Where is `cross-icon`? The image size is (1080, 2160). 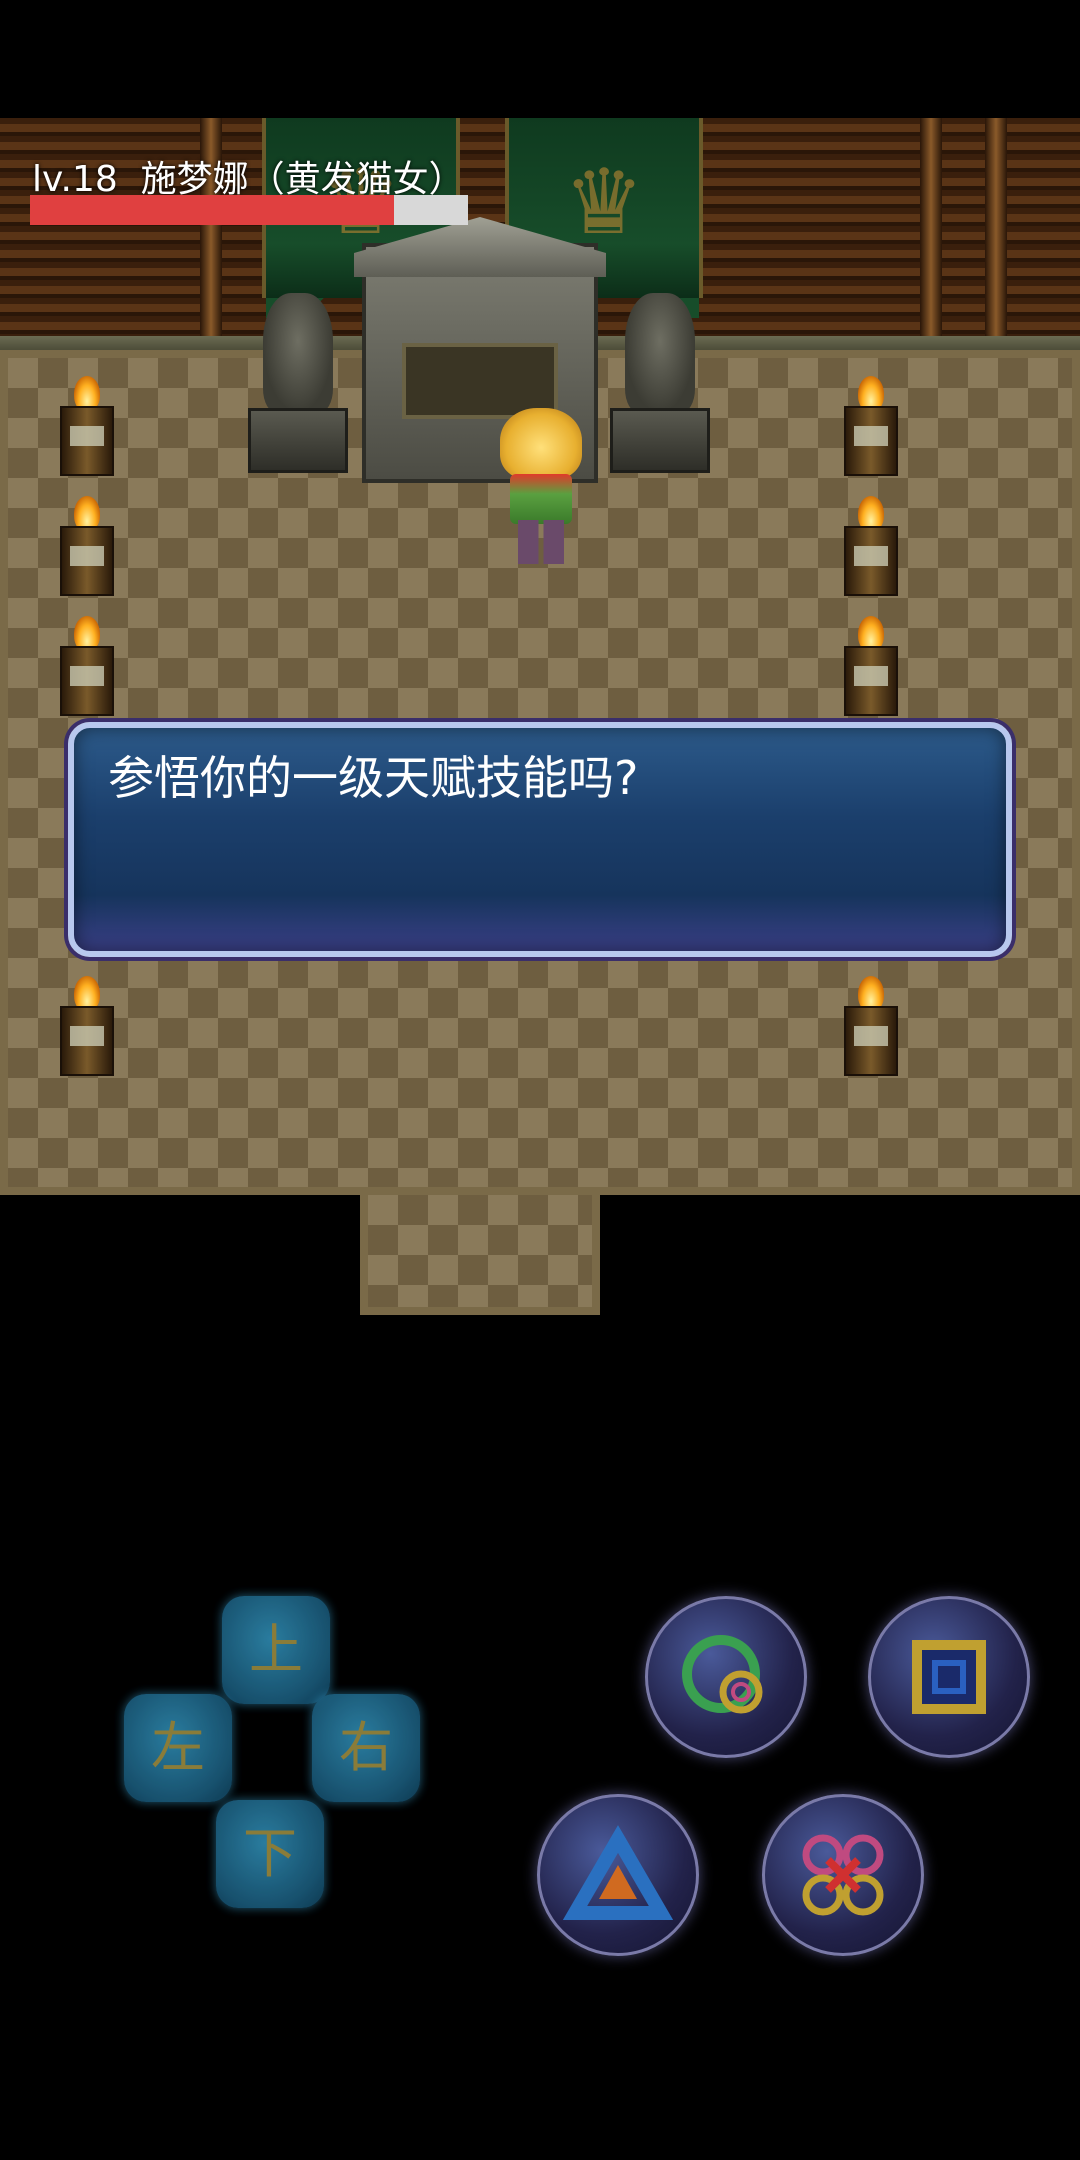 cross-icon is located at coordinates (843, 1875).